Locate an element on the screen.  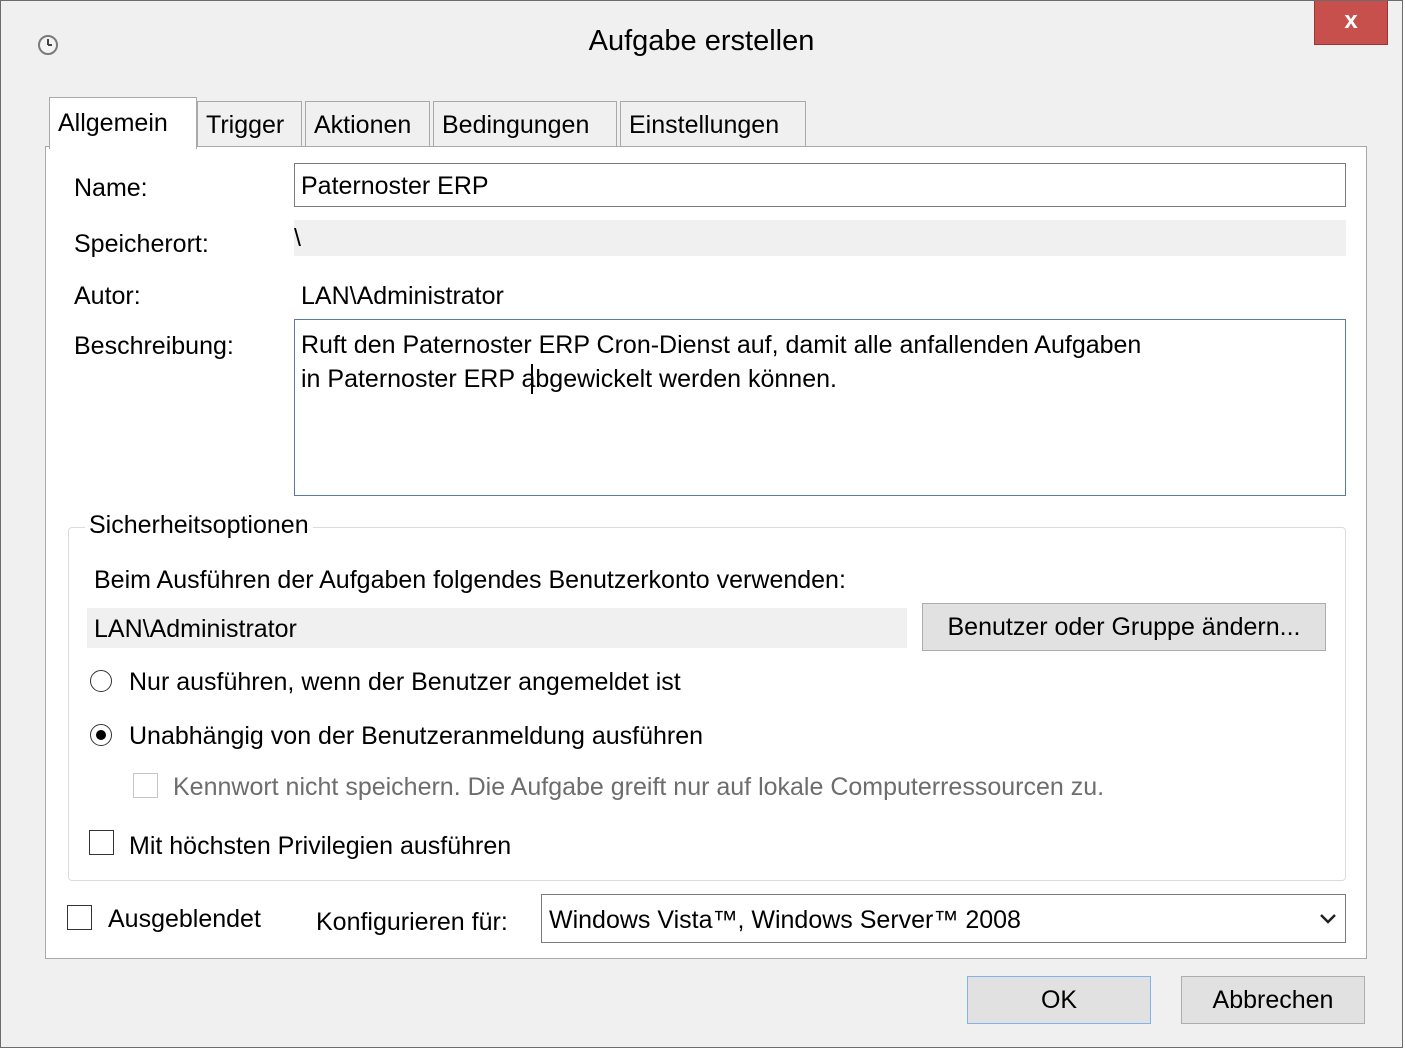
tab-aktionen: Aktionen is located at coordinates (367, 124).